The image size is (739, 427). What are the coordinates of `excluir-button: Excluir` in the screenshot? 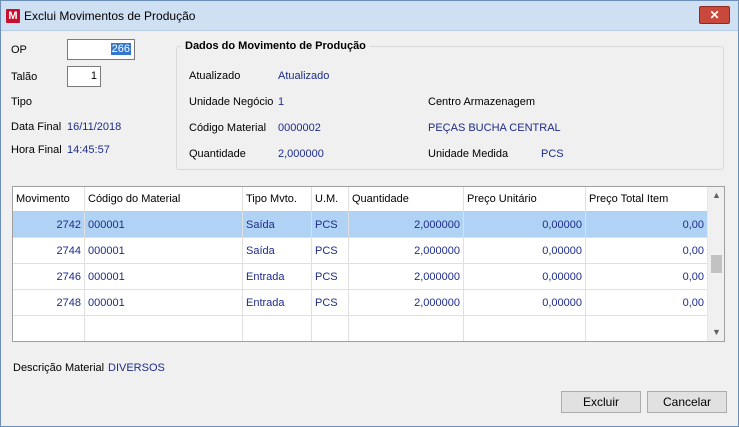 It's located at (601, 402).